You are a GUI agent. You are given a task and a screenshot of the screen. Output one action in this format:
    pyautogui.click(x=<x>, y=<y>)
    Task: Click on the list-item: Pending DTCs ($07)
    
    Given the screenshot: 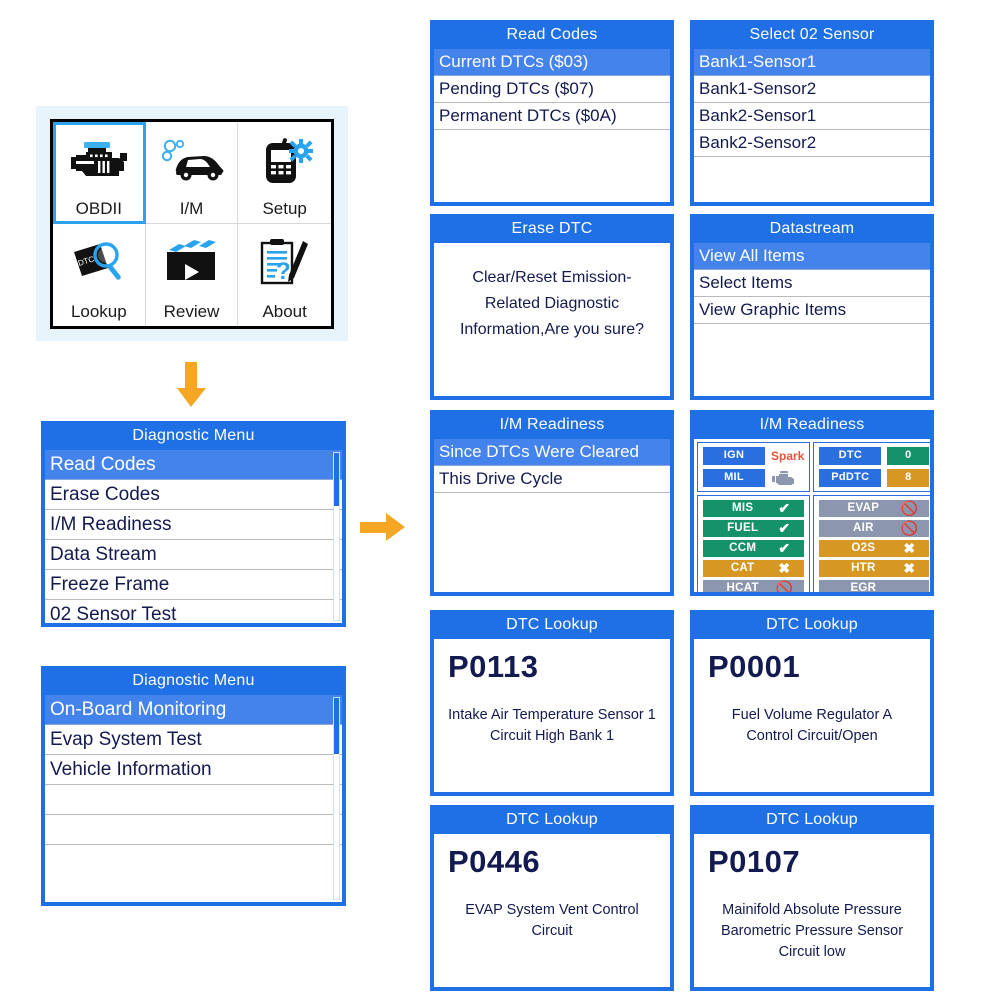 What is the action you would take?
    pyautogui.click(x=552, y=89)
    